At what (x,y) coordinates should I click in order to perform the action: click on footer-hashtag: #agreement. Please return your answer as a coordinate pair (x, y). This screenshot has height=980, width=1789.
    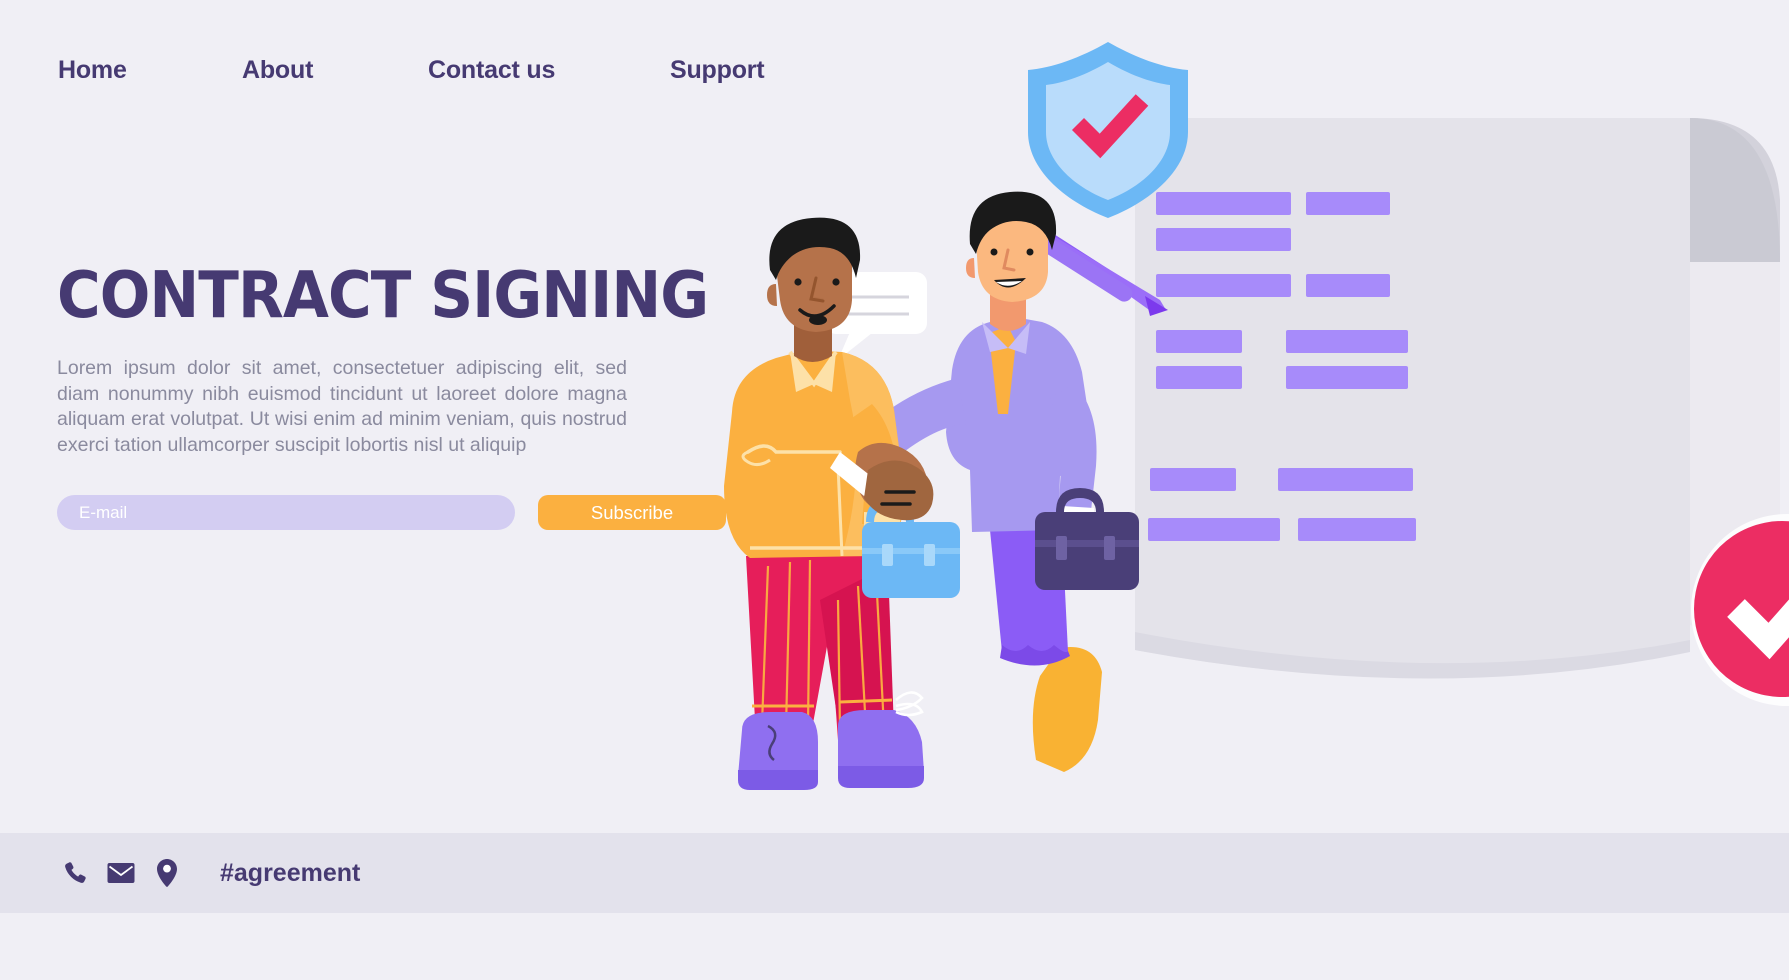
    Looking at the image, I should click on (290, 872).